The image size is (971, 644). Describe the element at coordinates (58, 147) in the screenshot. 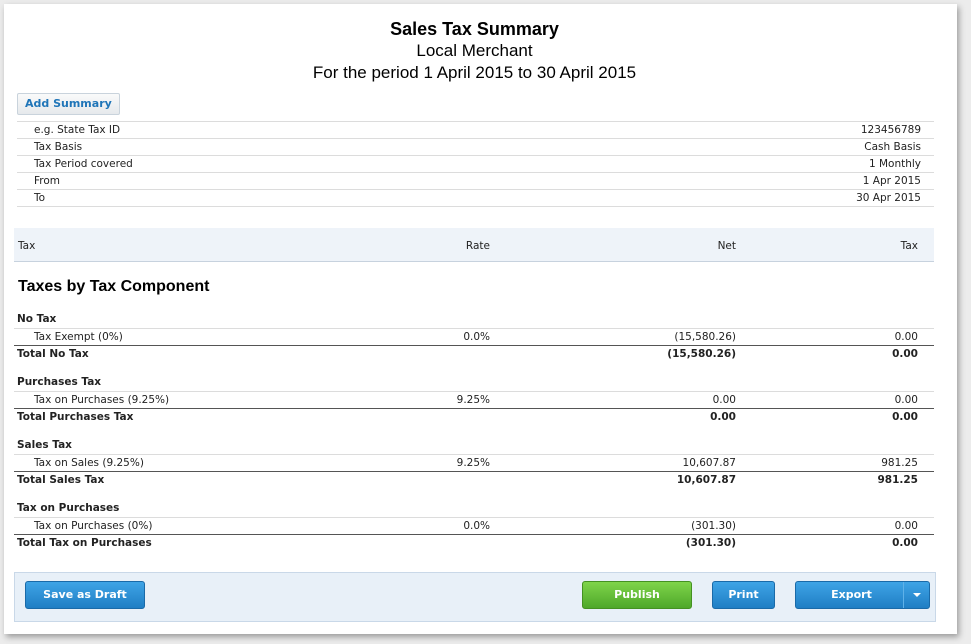

I see `summary-key: Tax Basis` at that location.